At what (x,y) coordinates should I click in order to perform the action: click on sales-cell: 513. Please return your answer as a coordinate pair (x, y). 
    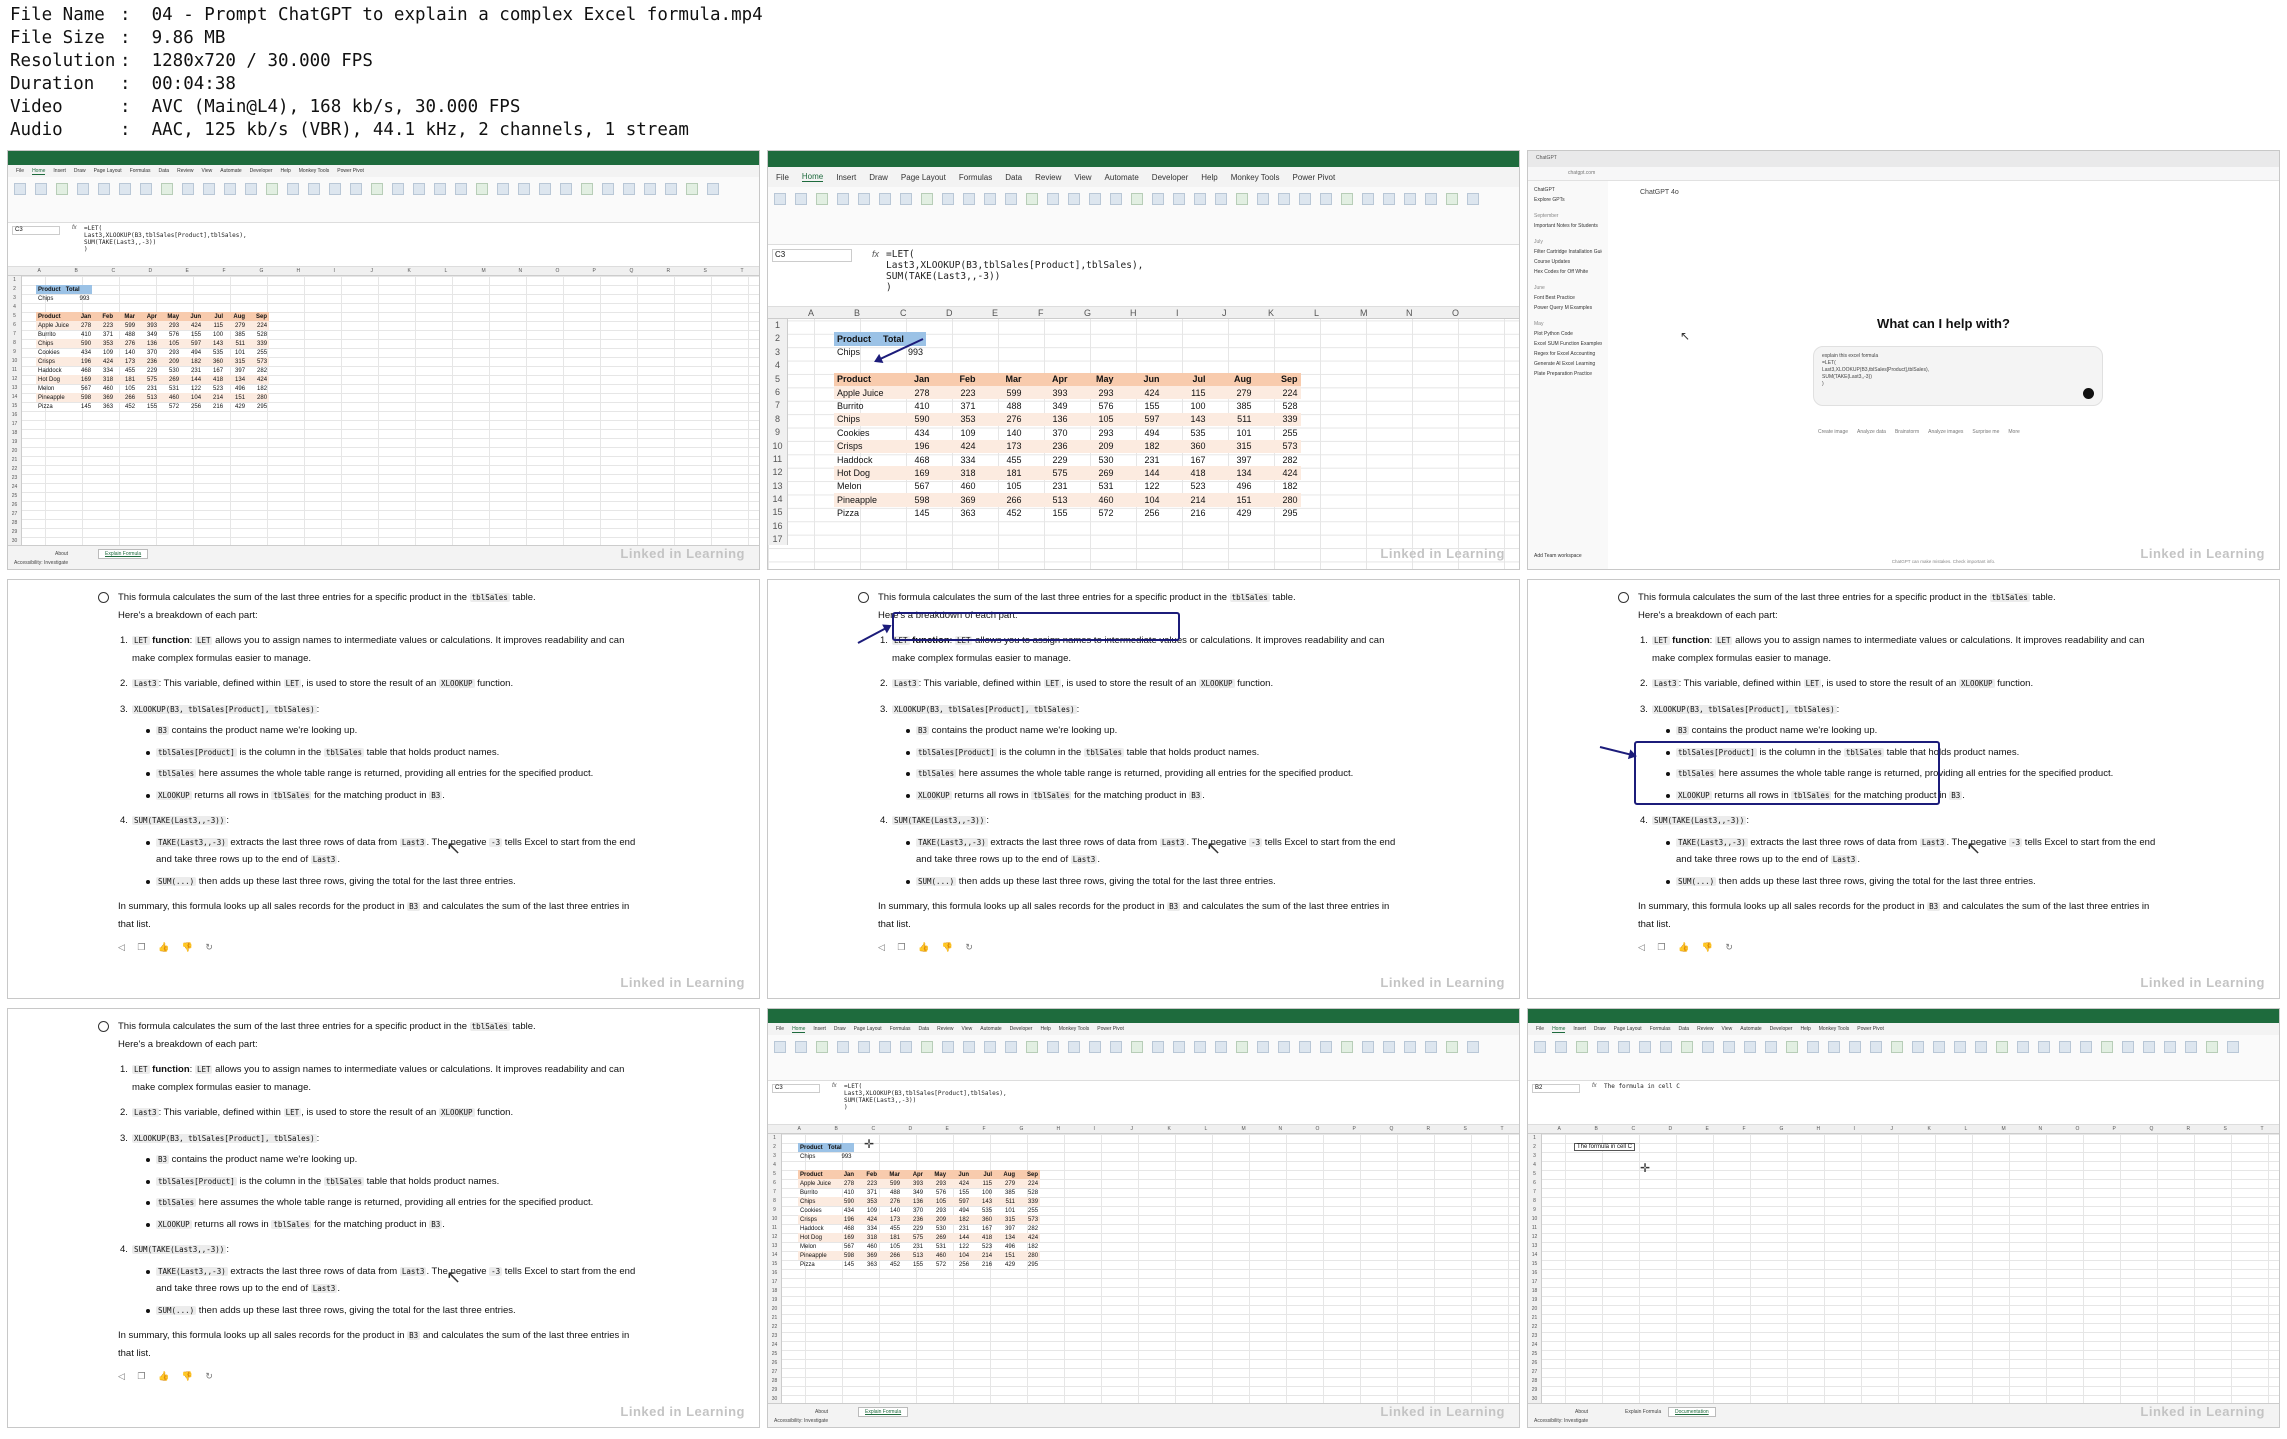
    Looking at the image, I should click on (914, 1255).